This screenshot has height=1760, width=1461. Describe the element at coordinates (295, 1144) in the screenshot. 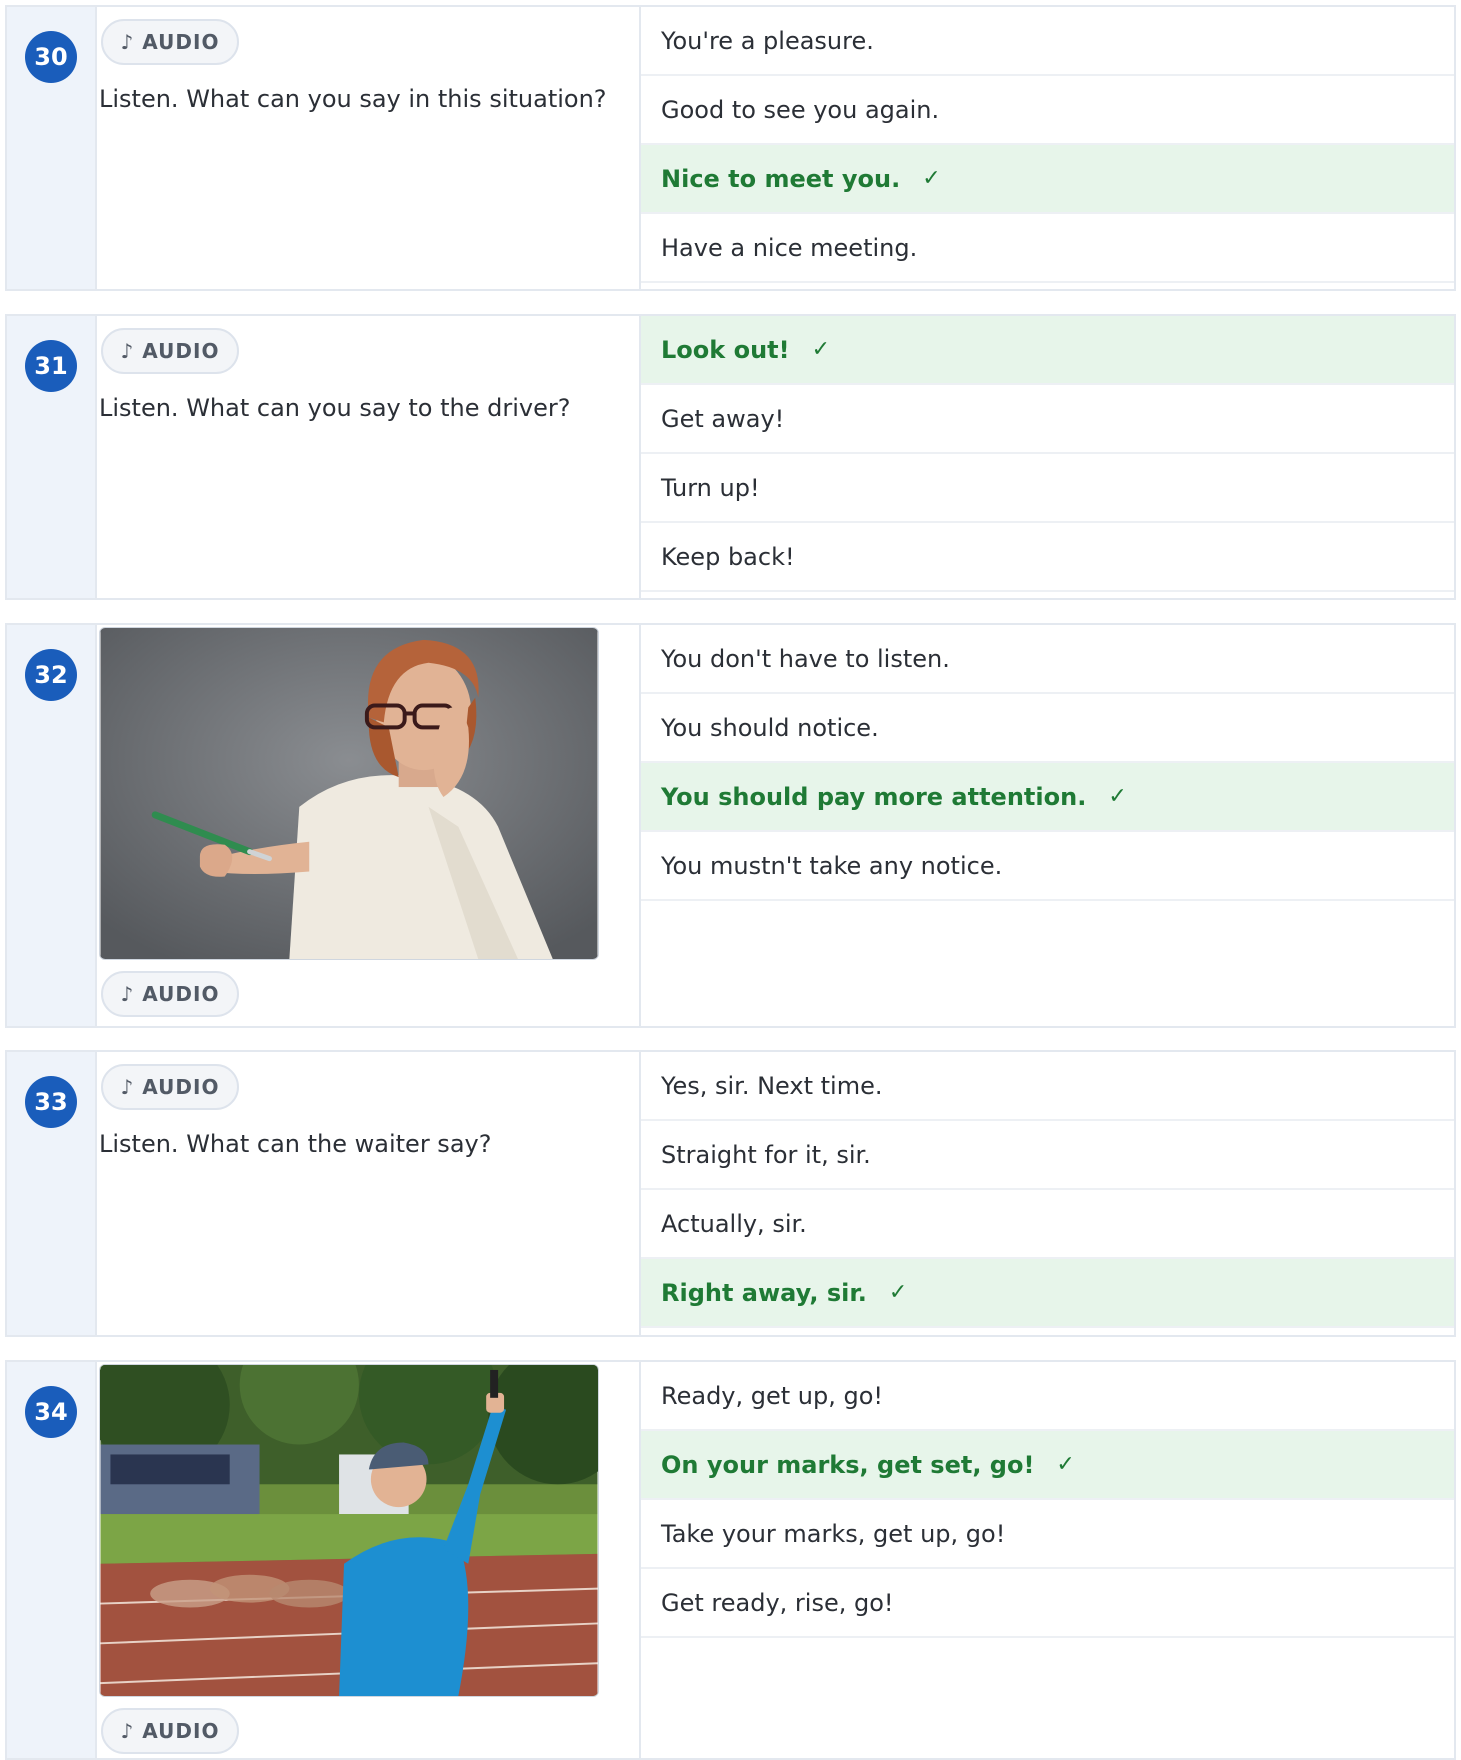

I see `question-prompt: Listen. What can the waiter say?` at that location.